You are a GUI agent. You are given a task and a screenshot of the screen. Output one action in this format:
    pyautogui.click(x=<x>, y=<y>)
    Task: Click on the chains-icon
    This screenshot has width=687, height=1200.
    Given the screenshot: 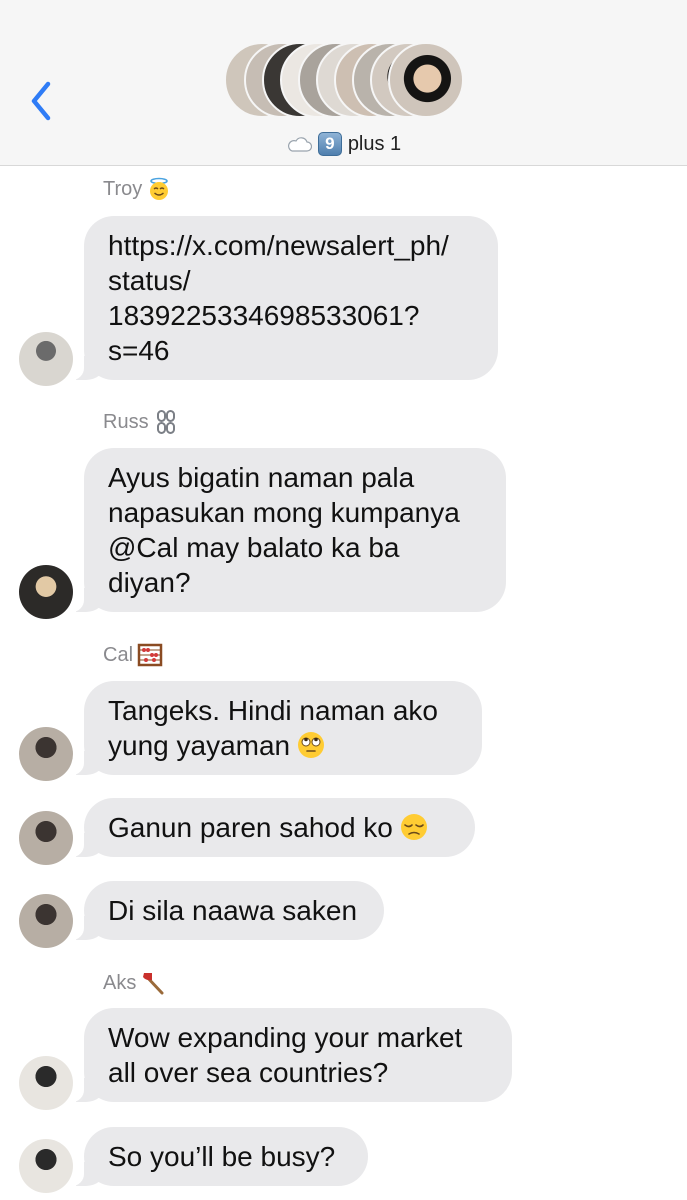 What is the action you would take?
    pyautogui.click(x=165, y=422)
    